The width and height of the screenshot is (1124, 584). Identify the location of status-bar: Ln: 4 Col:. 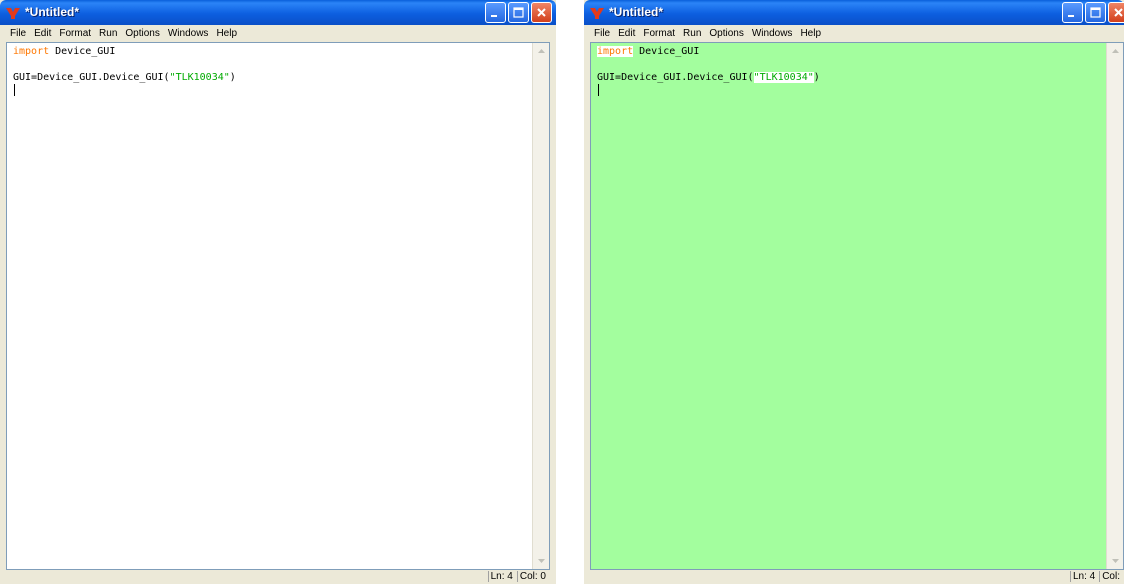
(857, 577).